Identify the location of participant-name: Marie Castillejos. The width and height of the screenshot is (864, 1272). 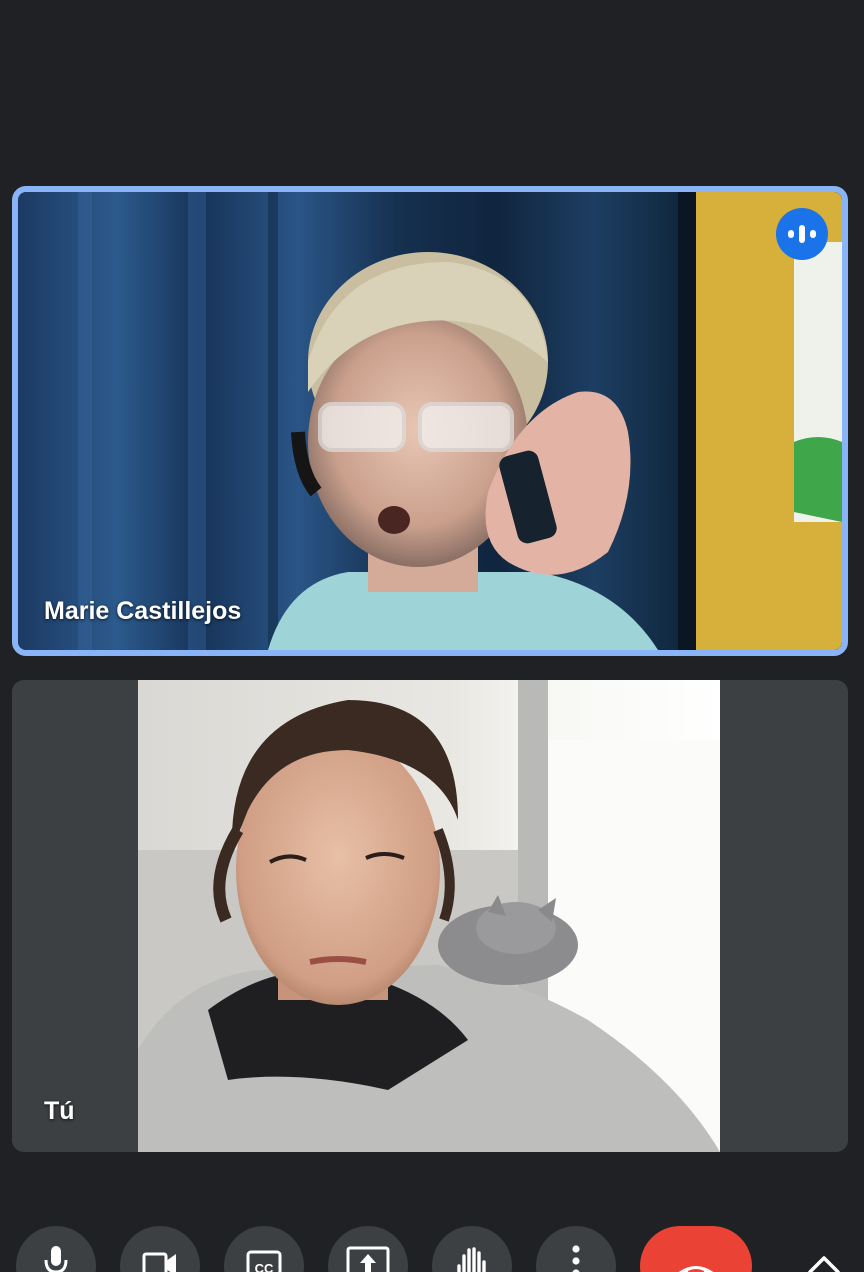
(143, 611).